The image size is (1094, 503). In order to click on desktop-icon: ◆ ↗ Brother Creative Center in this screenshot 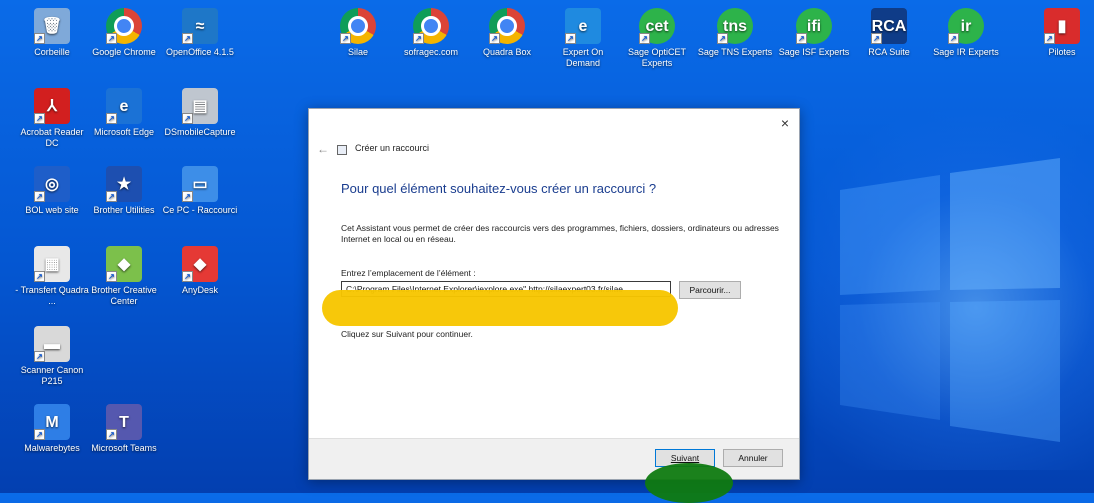, I will do `click(124, 276)`.